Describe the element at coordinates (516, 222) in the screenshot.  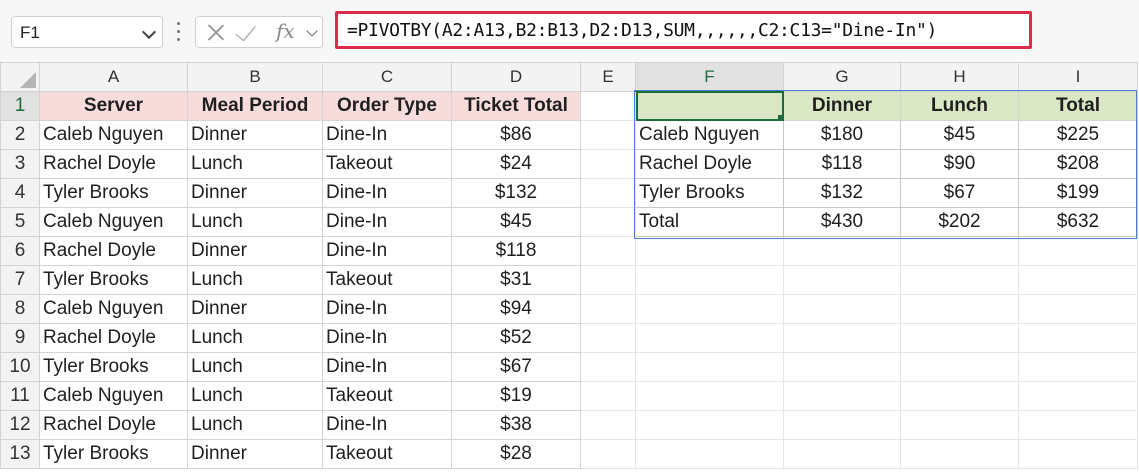
I see `cell: $45` at that location.